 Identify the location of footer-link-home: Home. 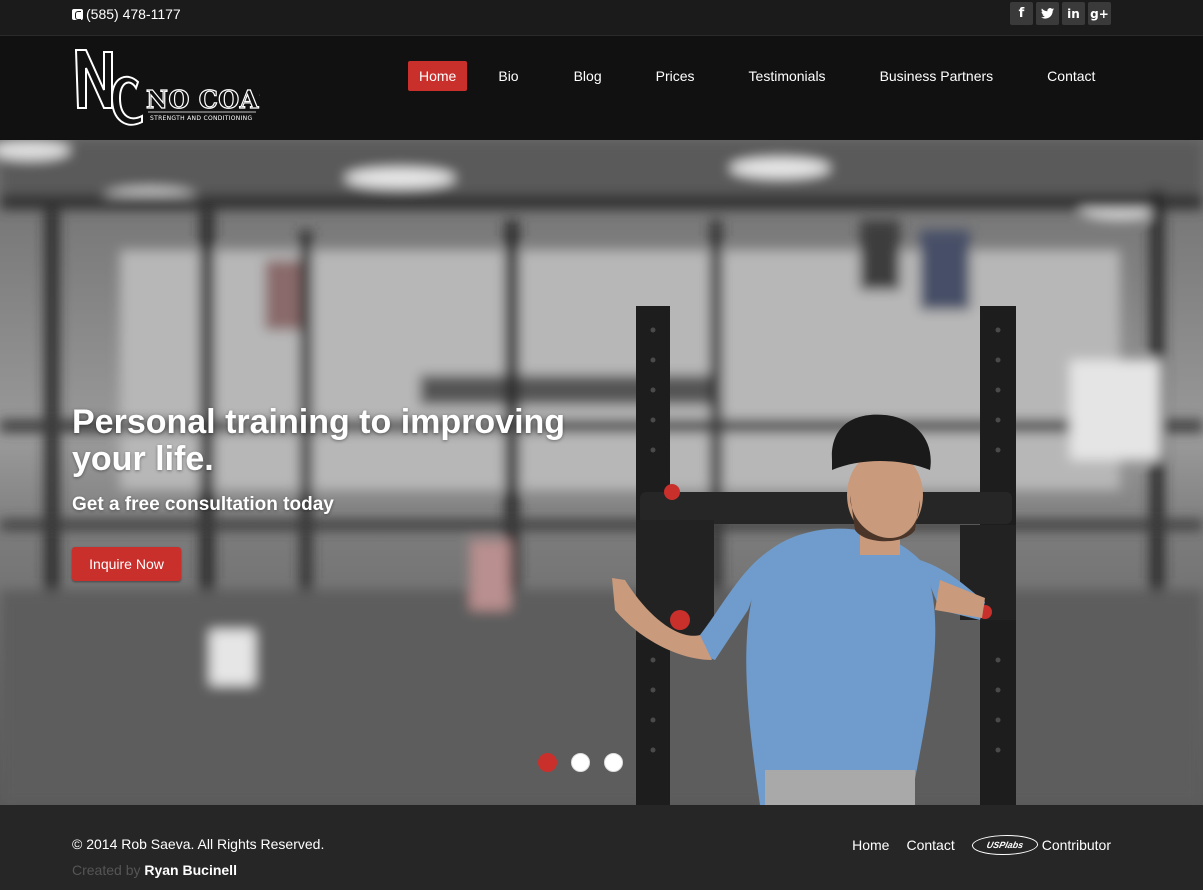
(870, 845).